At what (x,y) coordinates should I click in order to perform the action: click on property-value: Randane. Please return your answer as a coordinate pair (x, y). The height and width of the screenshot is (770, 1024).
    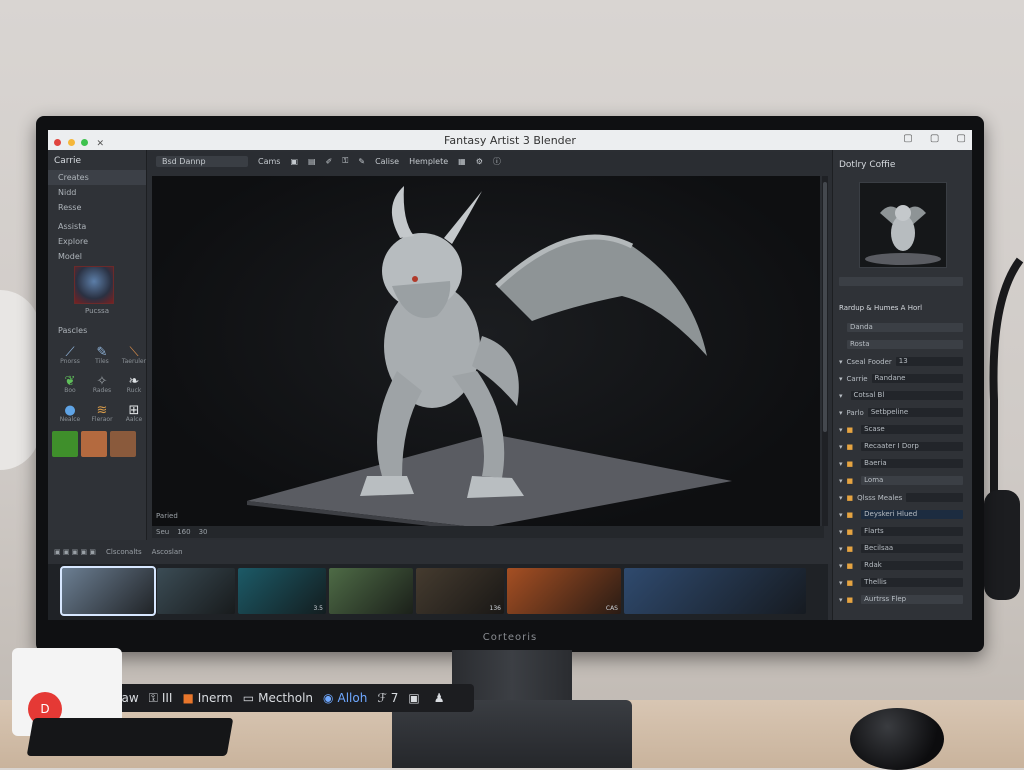
    Looking at the image, I should click on (917, 378).